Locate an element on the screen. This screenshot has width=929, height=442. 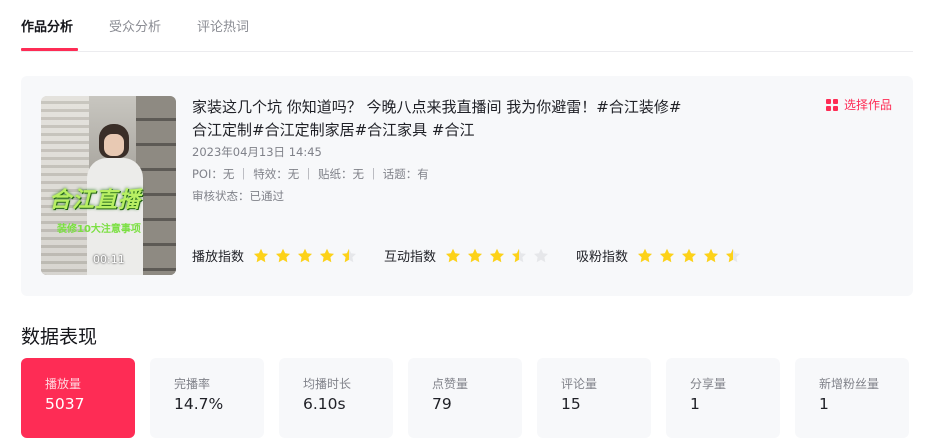
metric-card-plays: 播放量 5037 is located at coordinates (78, 398).